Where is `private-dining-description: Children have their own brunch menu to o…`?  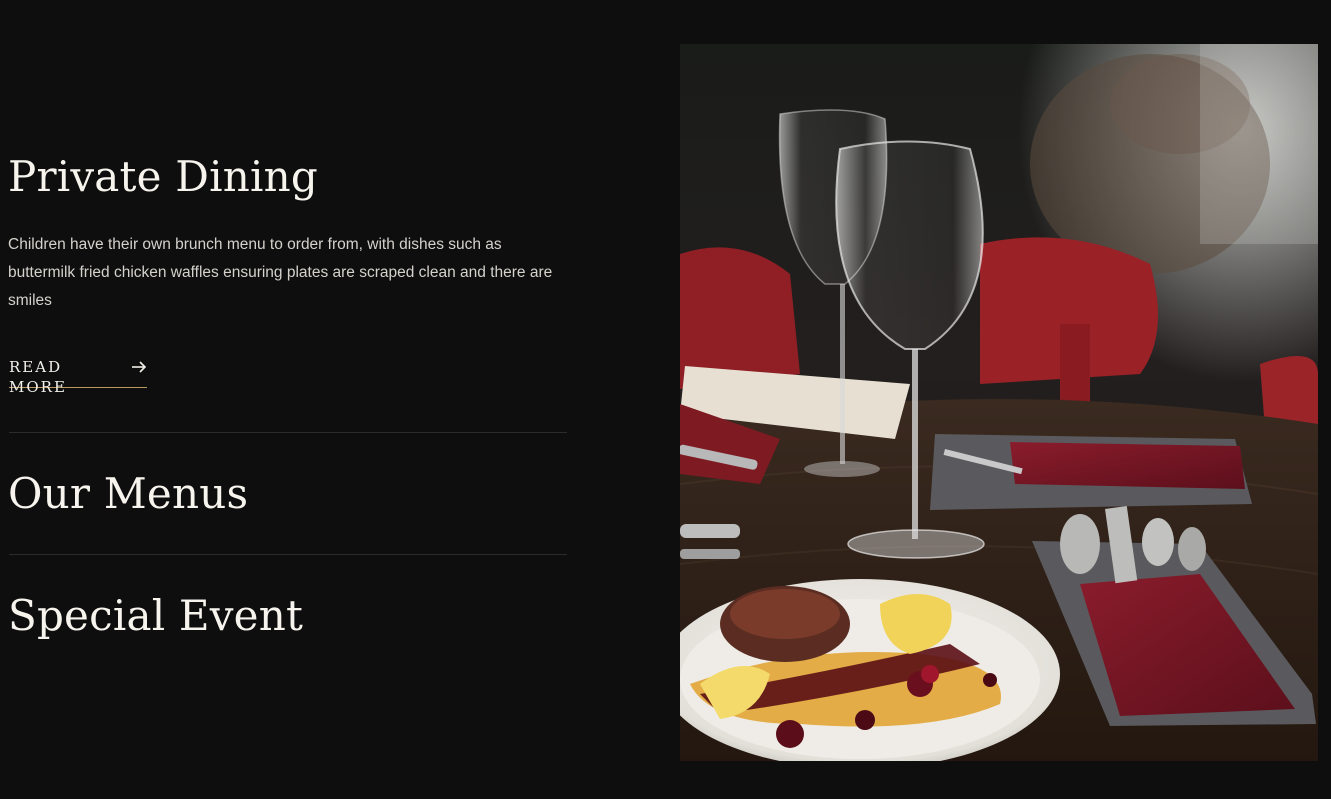
private-dining-description: Children have their own brunch menu to o… is located at coordinates (280, 272).